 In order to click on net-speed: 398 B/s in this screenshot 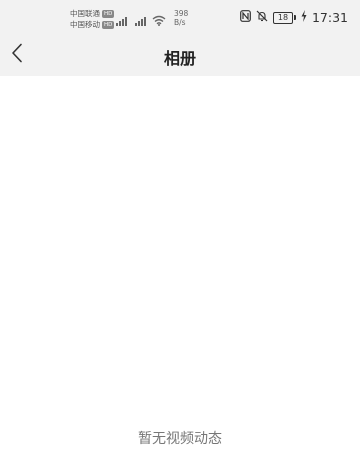, I will do `click(181, 18)`.